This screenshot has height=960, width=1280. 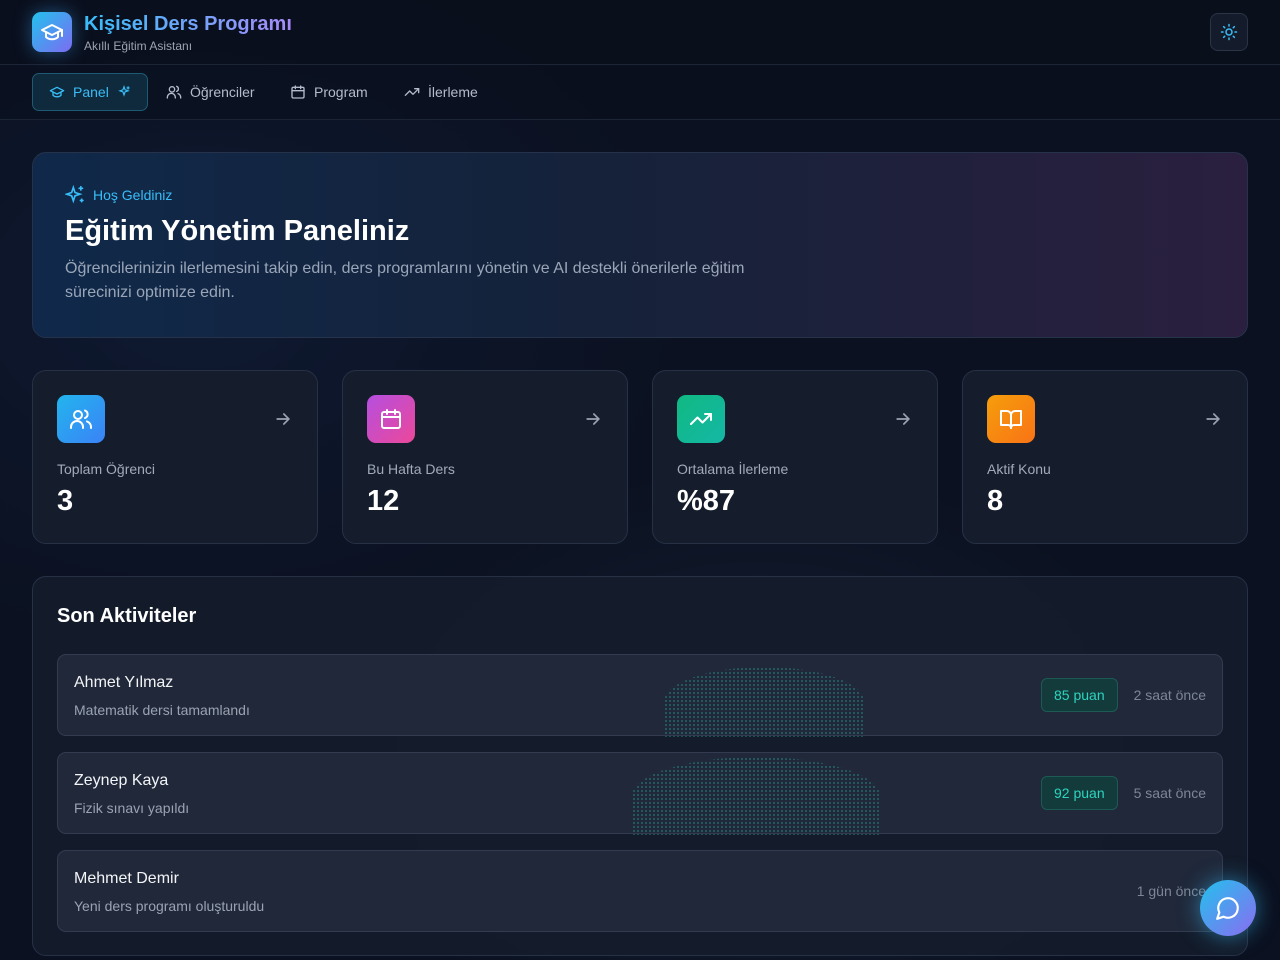 I want to click on nav-item-ogrenciler: Öğrenciler, so click(x=210, y=92).